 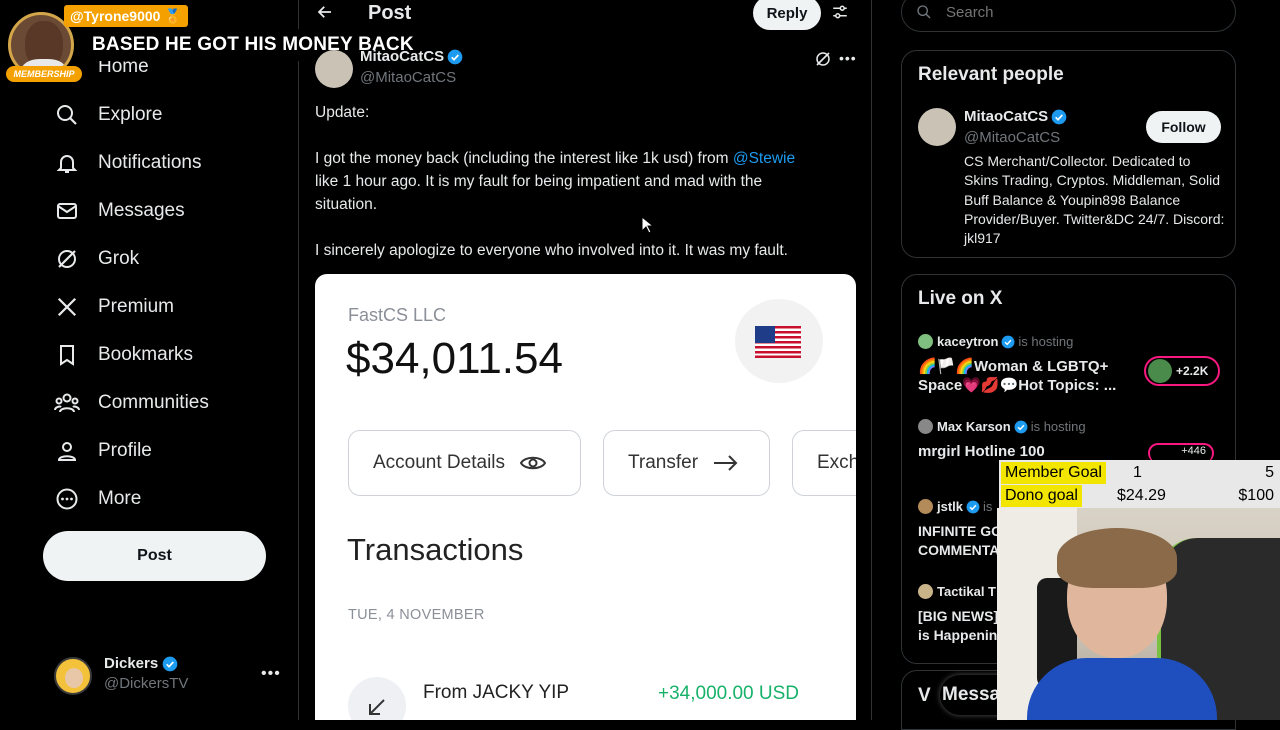 What do you see at coordinates (1139, 484) in the screenshot?
I see `stream-goals-overlay: Member Goal 1 5 Dono goal $24.29 $100` at bounding box center [1139, 484].